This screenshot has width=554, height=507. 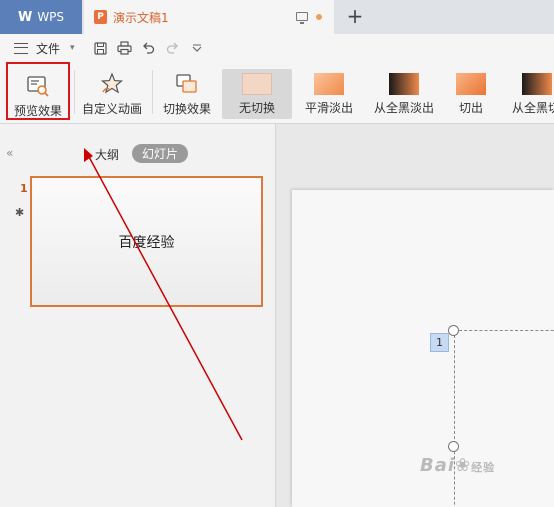 I want to click on new-tab-plus-icon: +, so click(x=355, y=16).